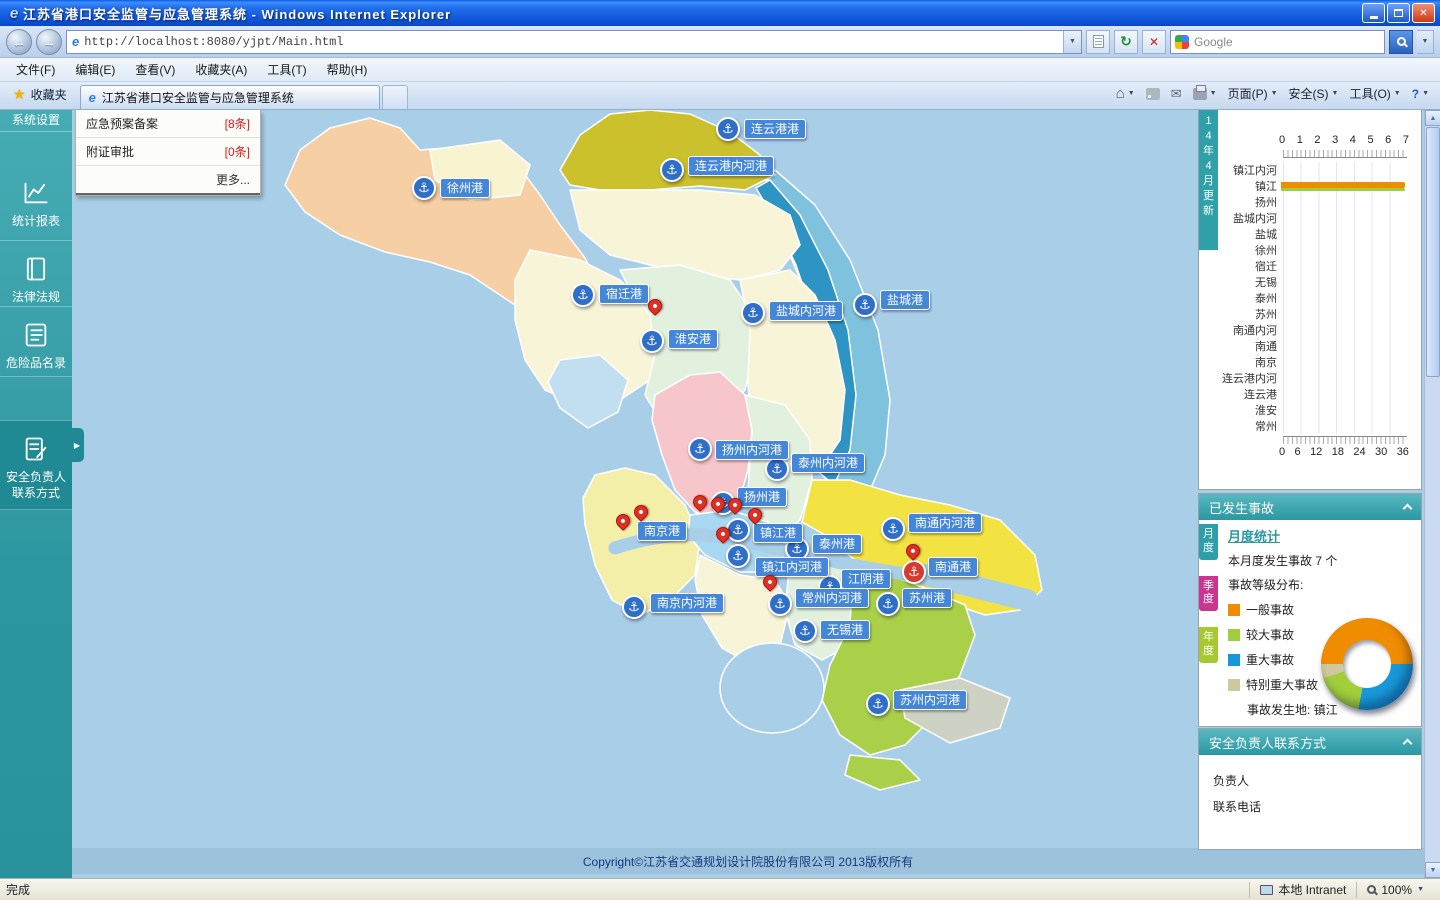  What do you see at coordinates (1125, 93) in the screenshot?
I see `home-button: ⌂ ▼` at bounding box center [1125, 93].